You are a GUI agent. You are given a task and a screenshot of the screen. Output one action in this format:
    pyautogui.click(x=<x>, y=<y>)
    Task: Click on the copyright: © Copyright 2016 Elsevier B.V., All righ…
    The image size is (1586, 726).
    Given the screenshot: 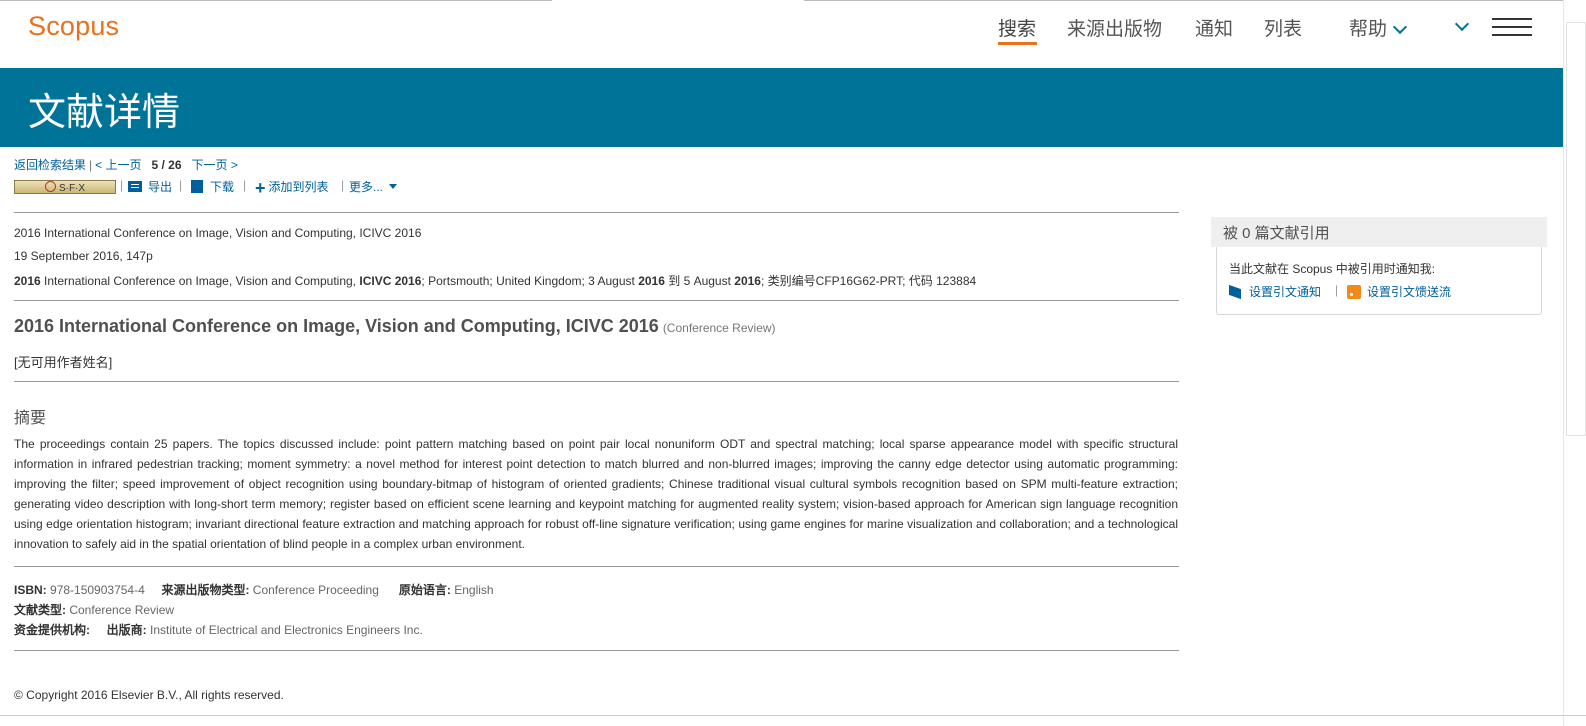 What is the action you would take?
    pyautogui.click(x=149, y=695)
    